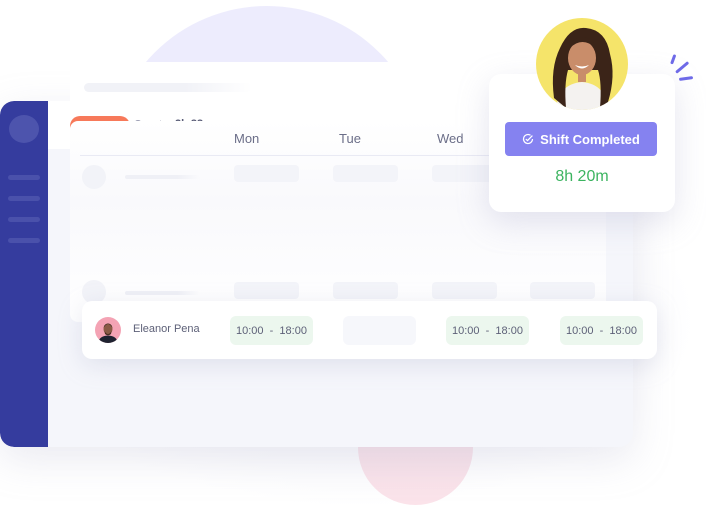  What do you see at coordinates (601, 330) in the screenshot?
I see `shift-cell-thu: 10:00 - 18:00` at bounding box center [601, 330].